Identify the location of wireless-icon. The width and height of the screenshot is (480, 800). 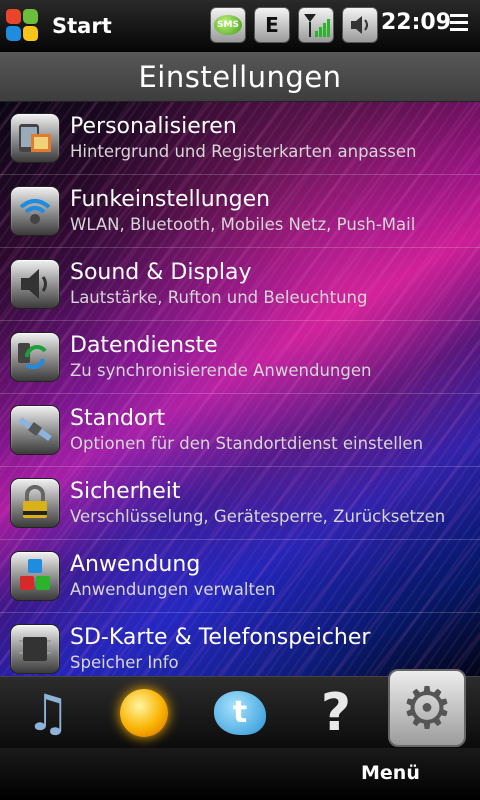
(35, 211).